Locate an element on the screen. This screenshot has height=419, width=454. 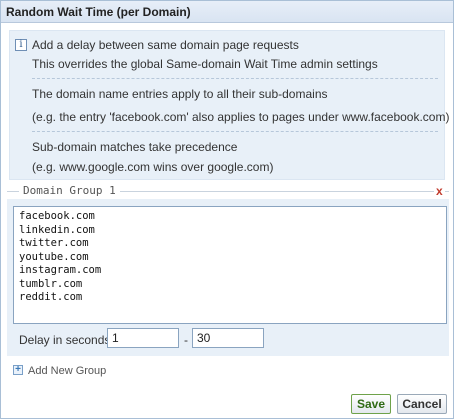
save-button: Save is located at coordinates (371, 404).